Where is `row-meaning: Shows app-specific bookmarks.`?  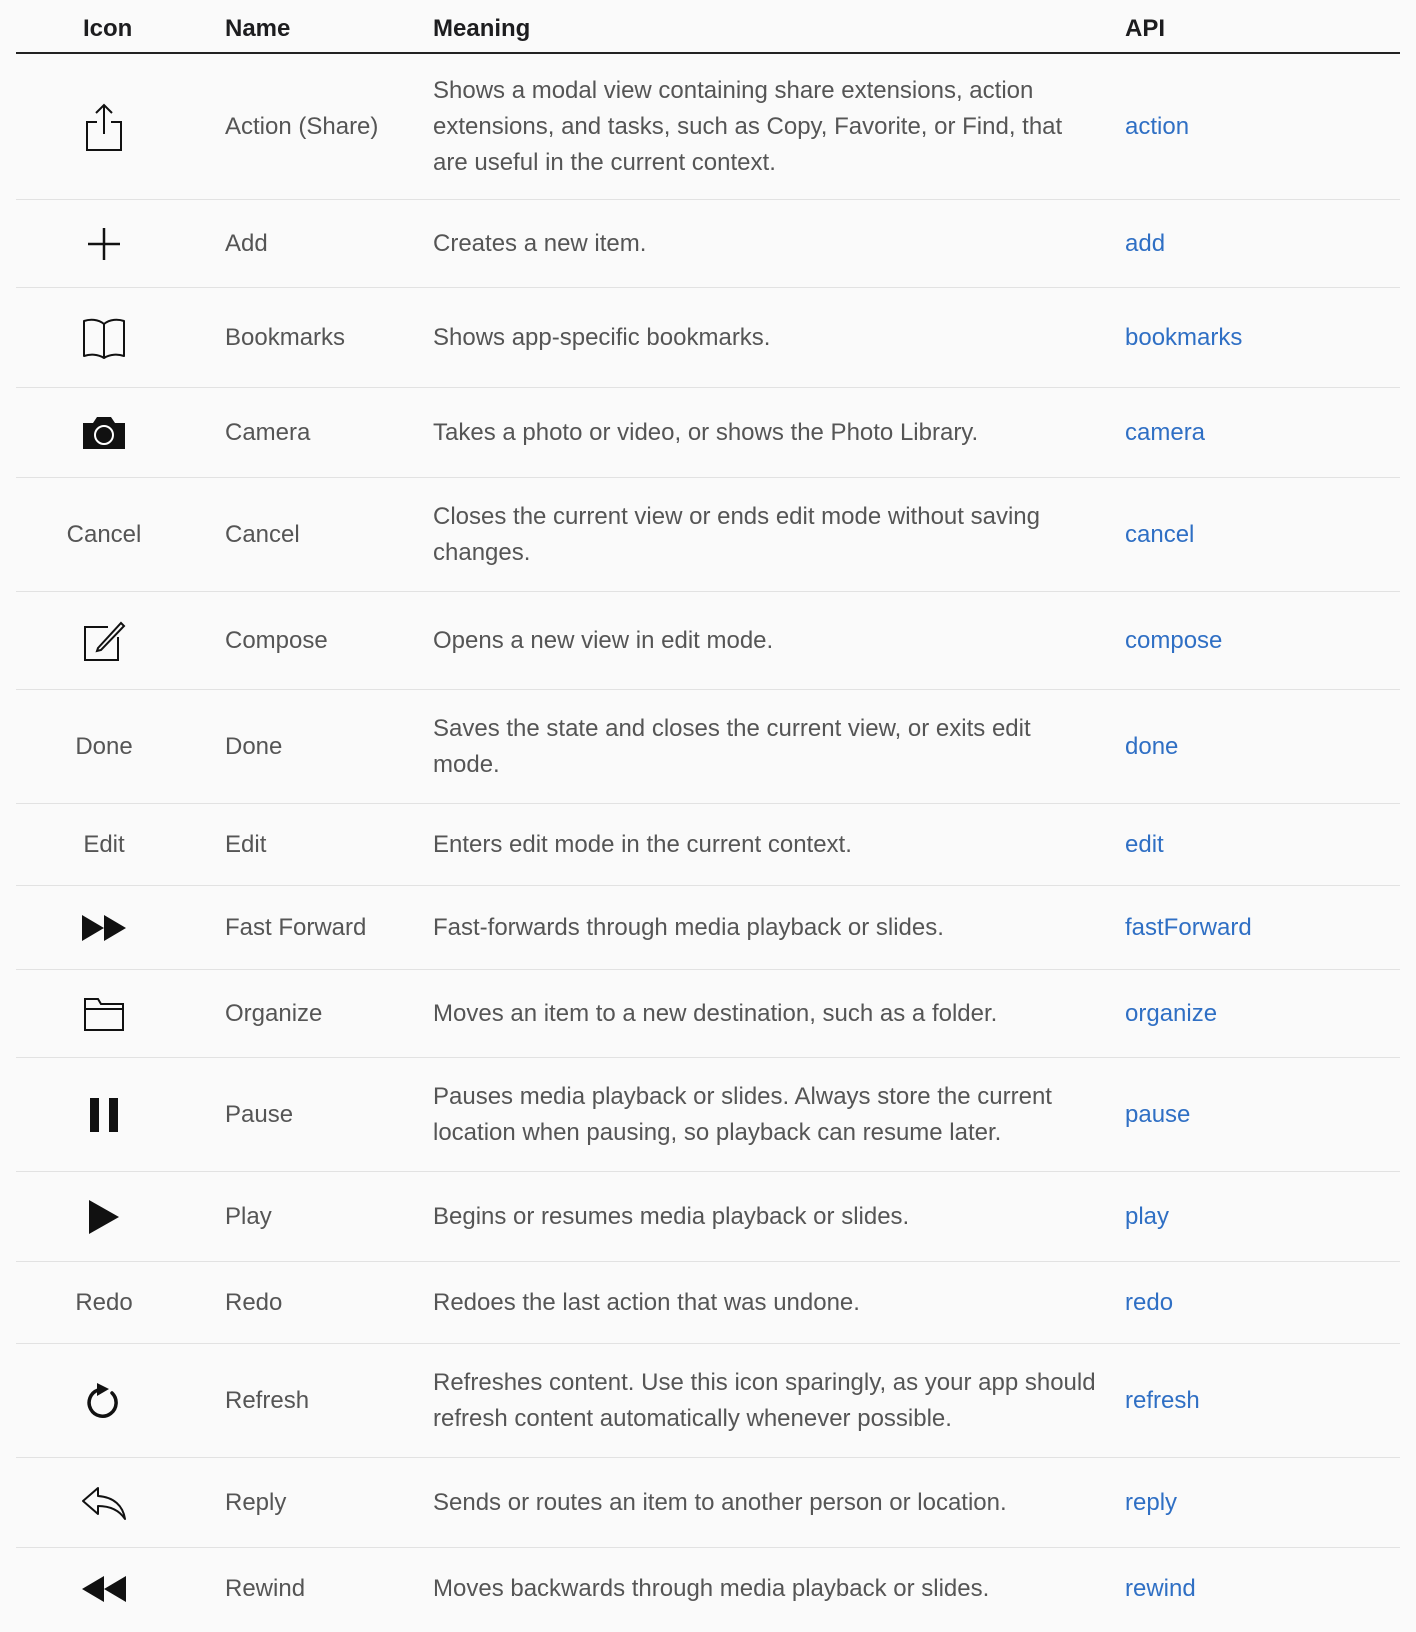 row-meaning: Shows app-specific bookmarks. is located at coordinates (602, 337).